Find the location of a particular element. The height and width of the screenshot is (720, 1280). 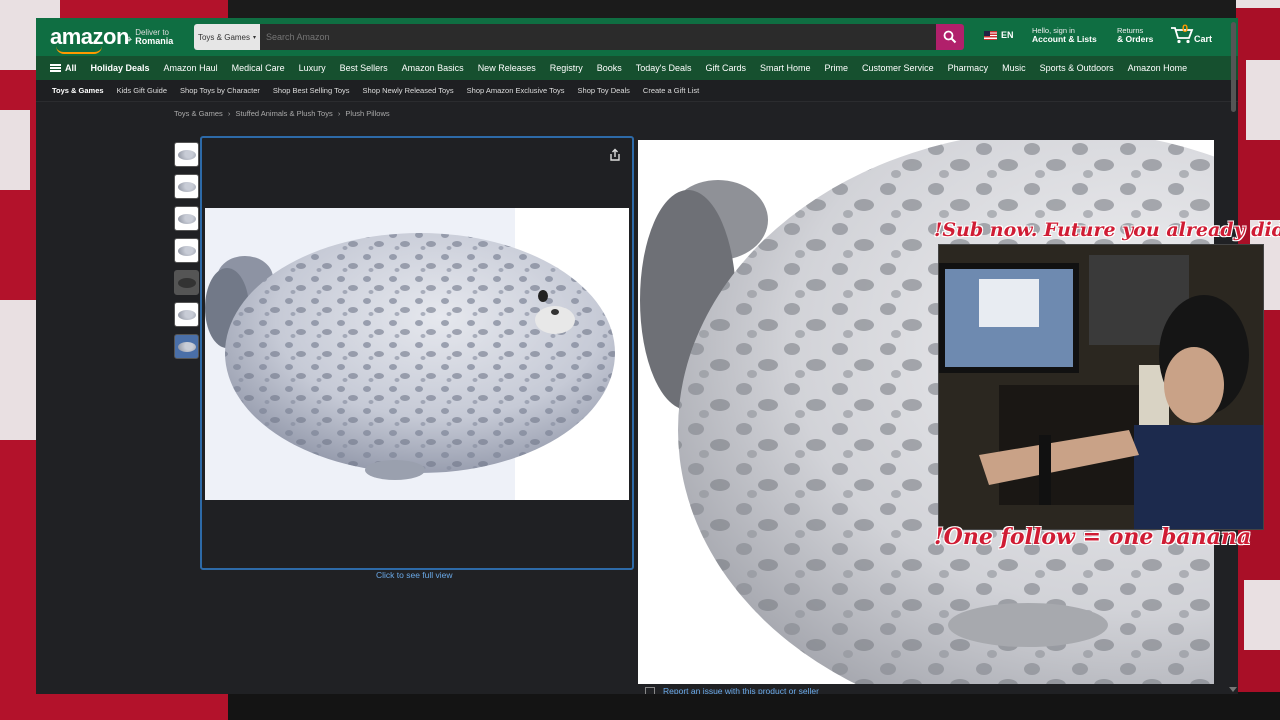

search-button is located at coordinates (950, 37).